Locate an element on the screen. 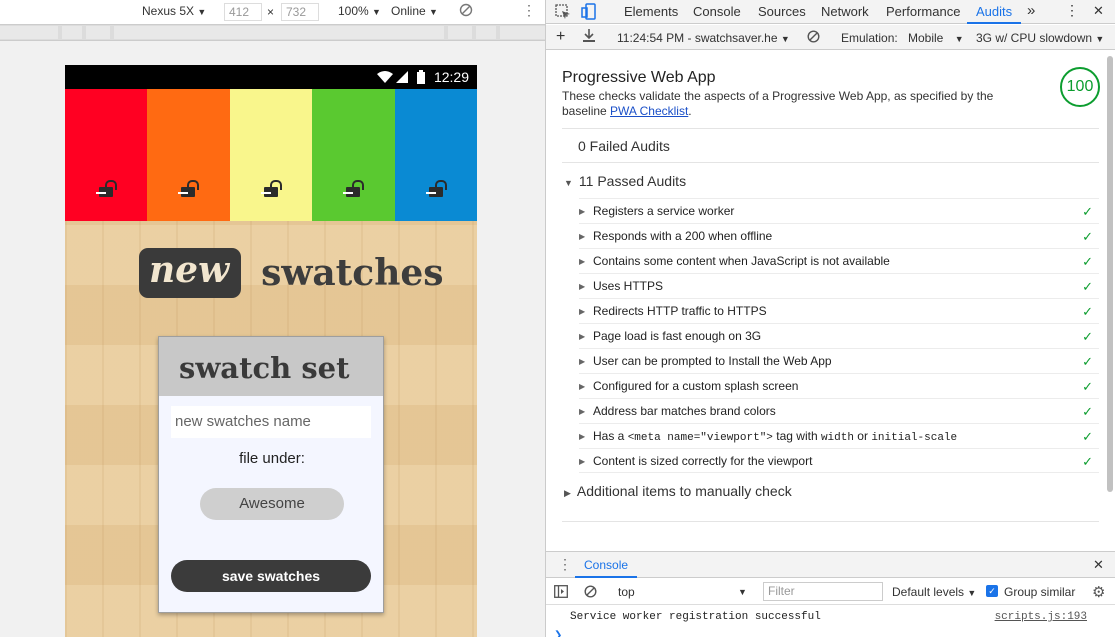 The width and height of the screenshot is (1115, 637). close-drawer-icon: ✕ is located at coordinates (1098, 565).